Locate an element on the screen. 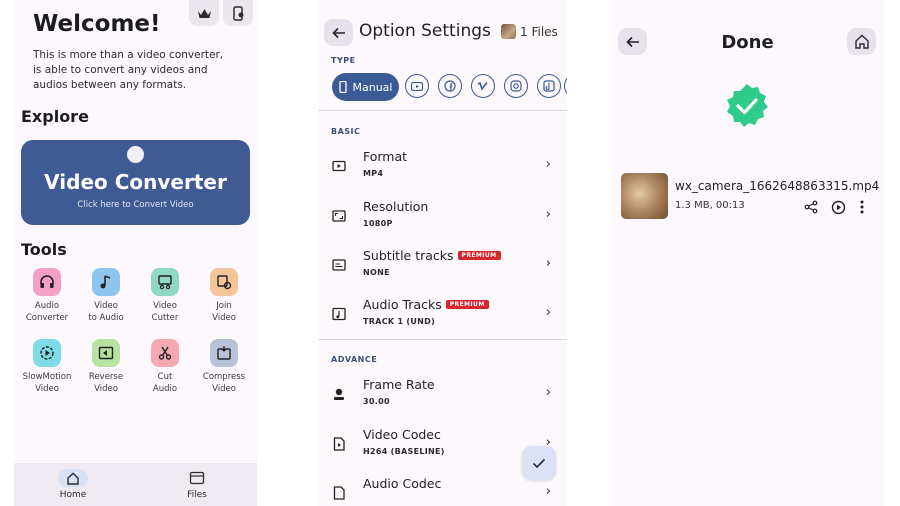  check-icon is located at coordinates (539, 463).